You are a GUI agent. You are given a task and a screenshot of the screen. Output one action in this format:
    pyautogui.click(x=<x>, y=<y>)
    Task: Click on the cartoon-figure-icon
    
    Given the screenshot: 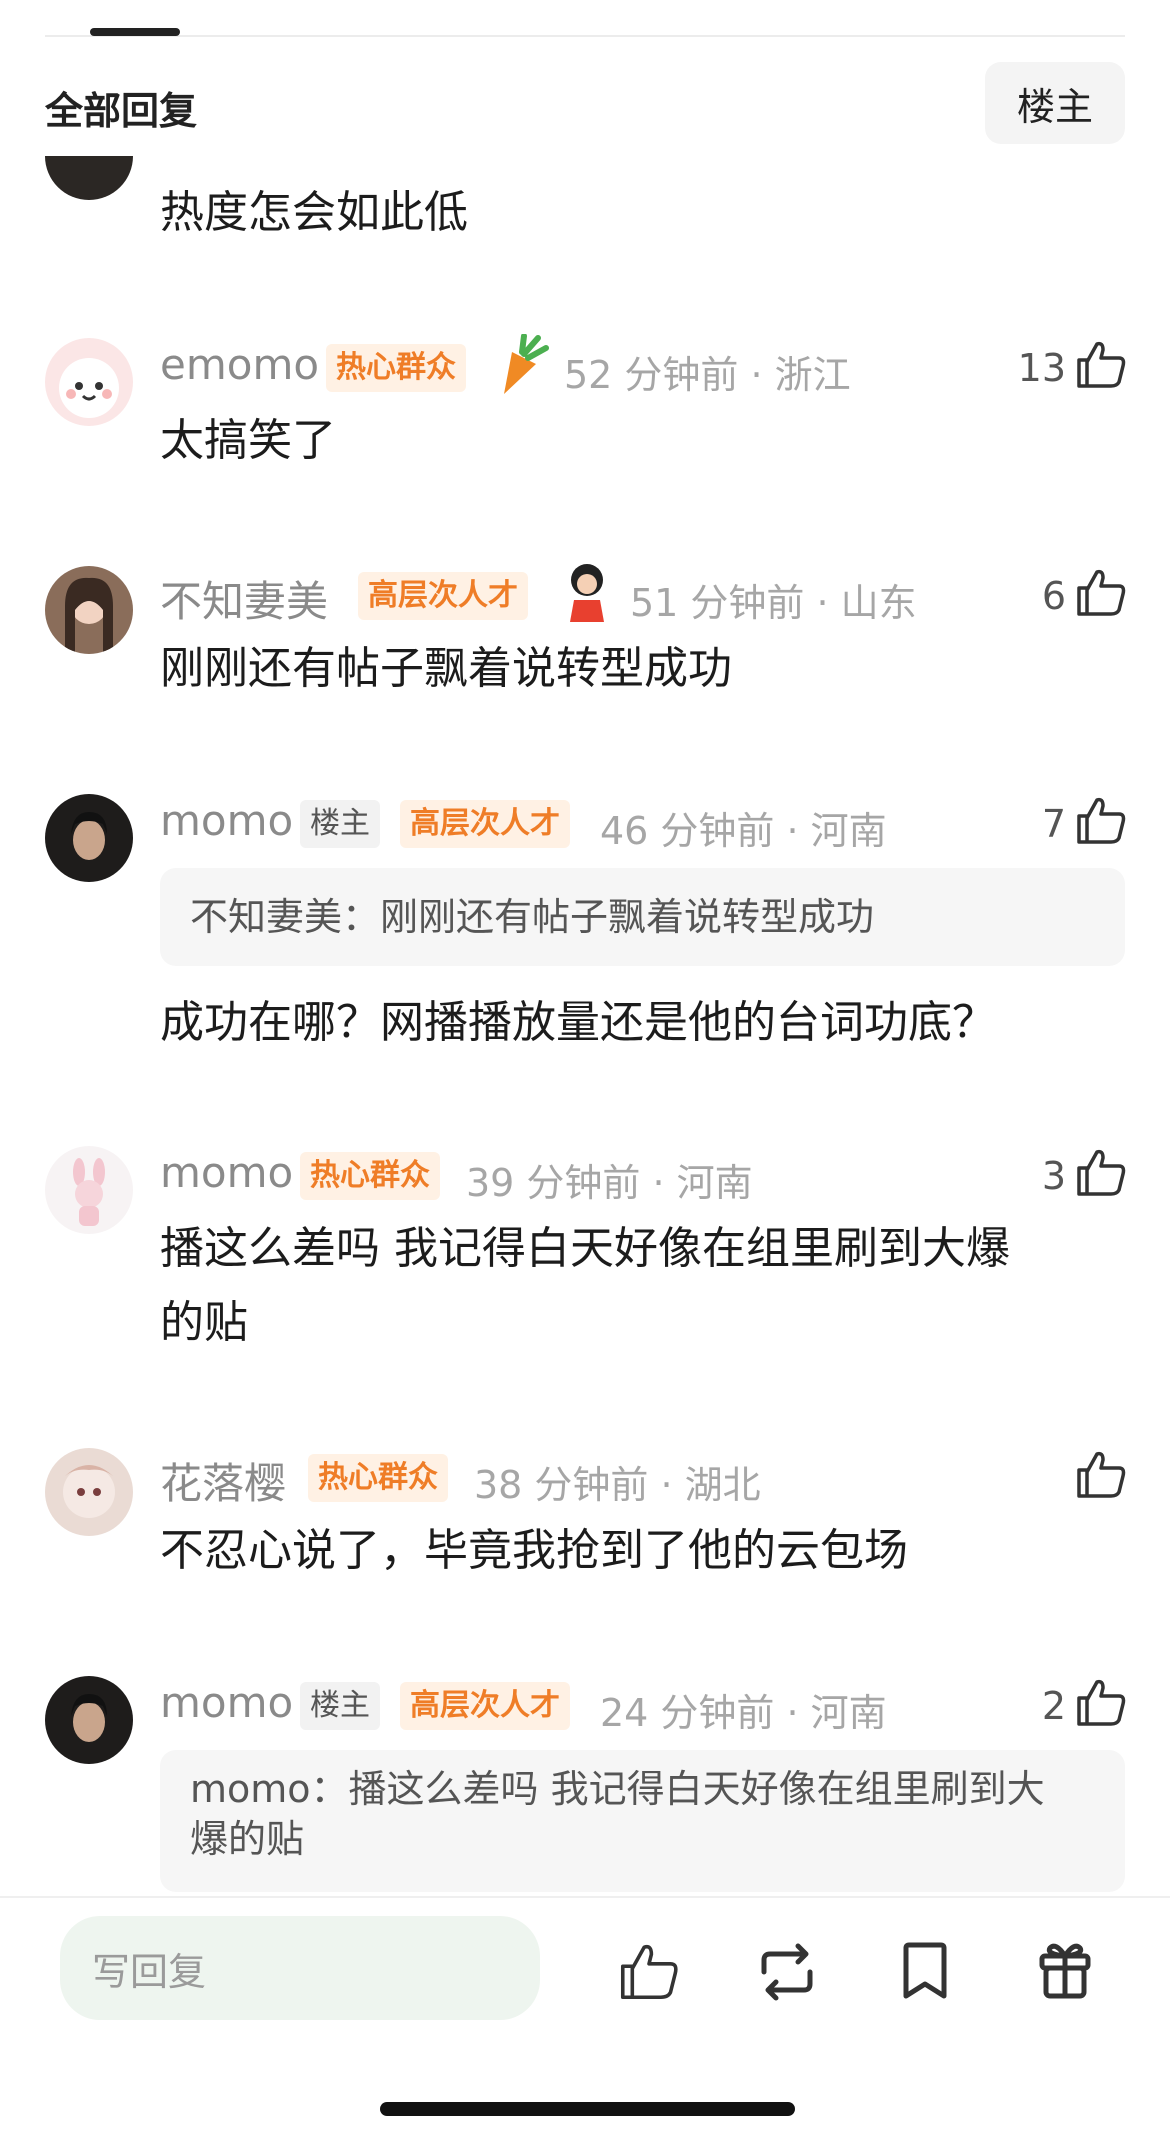 What is the action you would take?
    pyautogui.click(x=587, y=595)
    